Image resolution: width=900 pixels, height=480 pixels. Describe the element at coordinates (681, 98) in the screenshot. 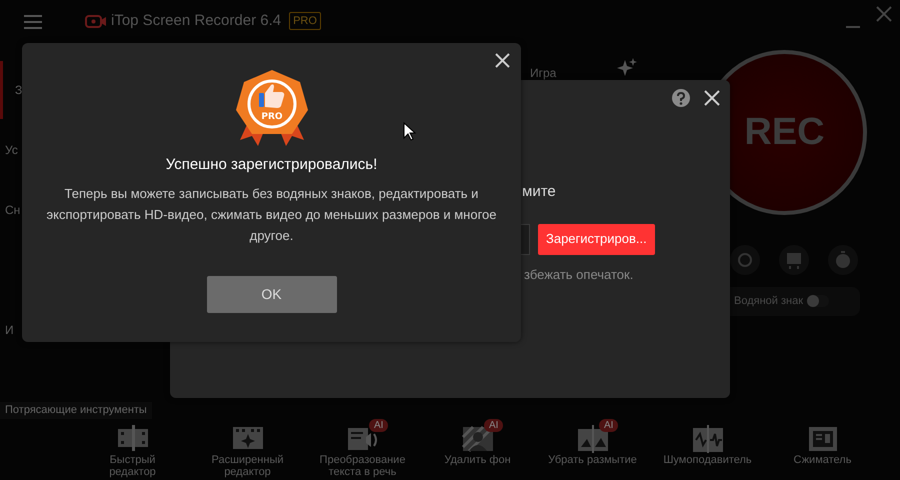

I see `help-button` at that location.